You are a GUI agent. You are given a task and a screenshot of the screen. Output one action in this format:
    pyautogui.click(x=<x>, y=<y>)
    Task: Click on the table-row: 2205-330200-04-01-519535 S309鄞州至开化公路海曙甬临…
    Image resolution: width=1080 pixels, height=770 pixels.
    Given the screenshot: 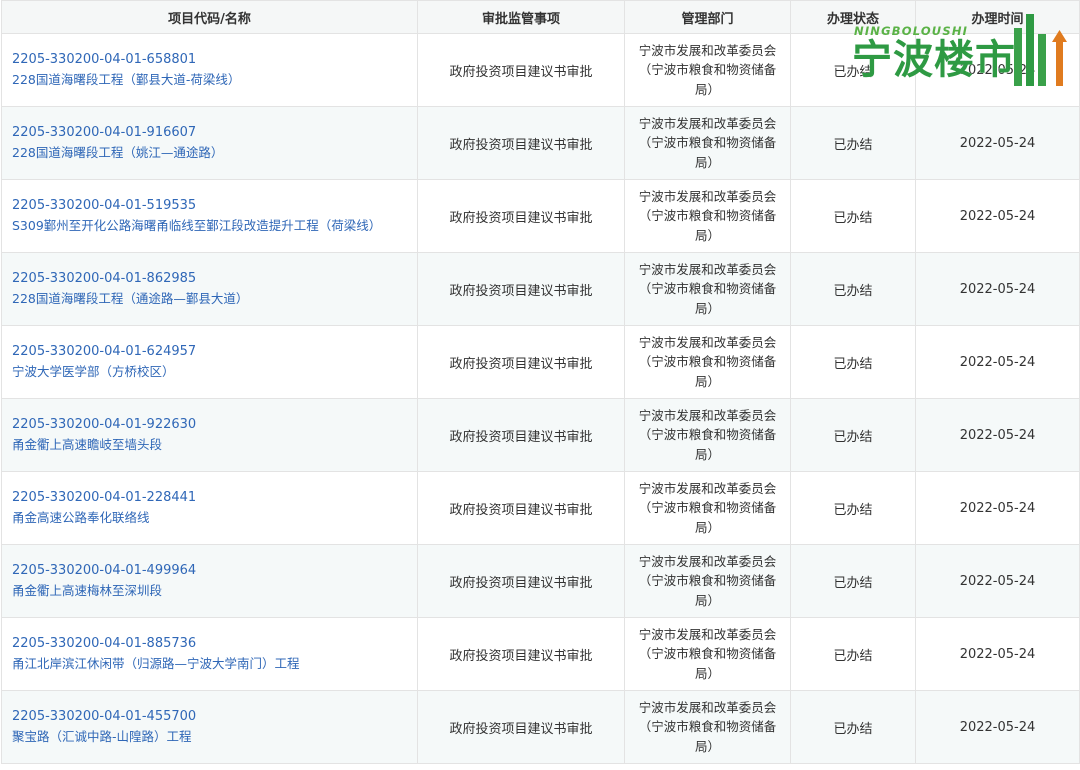 What is the action you would take?
    pyautogui.click(x=540, y=216)
    